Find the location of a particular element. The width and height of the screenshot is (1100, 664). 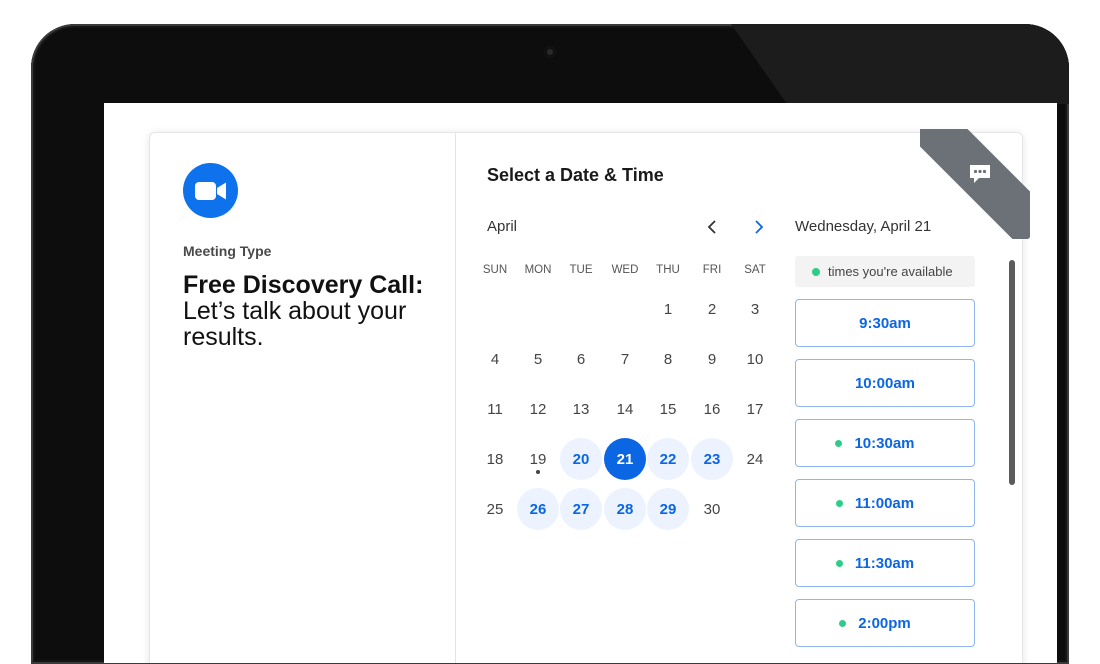

weekday-fri: FRI is located at coordinates (712, 270).